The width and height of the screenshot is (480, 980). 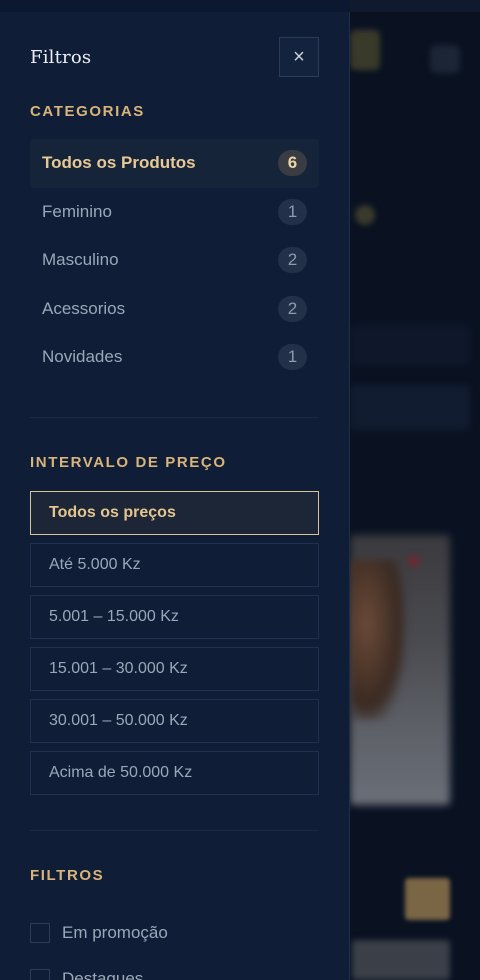 I want to click on background-cart-button, so click(x=427, y=899).